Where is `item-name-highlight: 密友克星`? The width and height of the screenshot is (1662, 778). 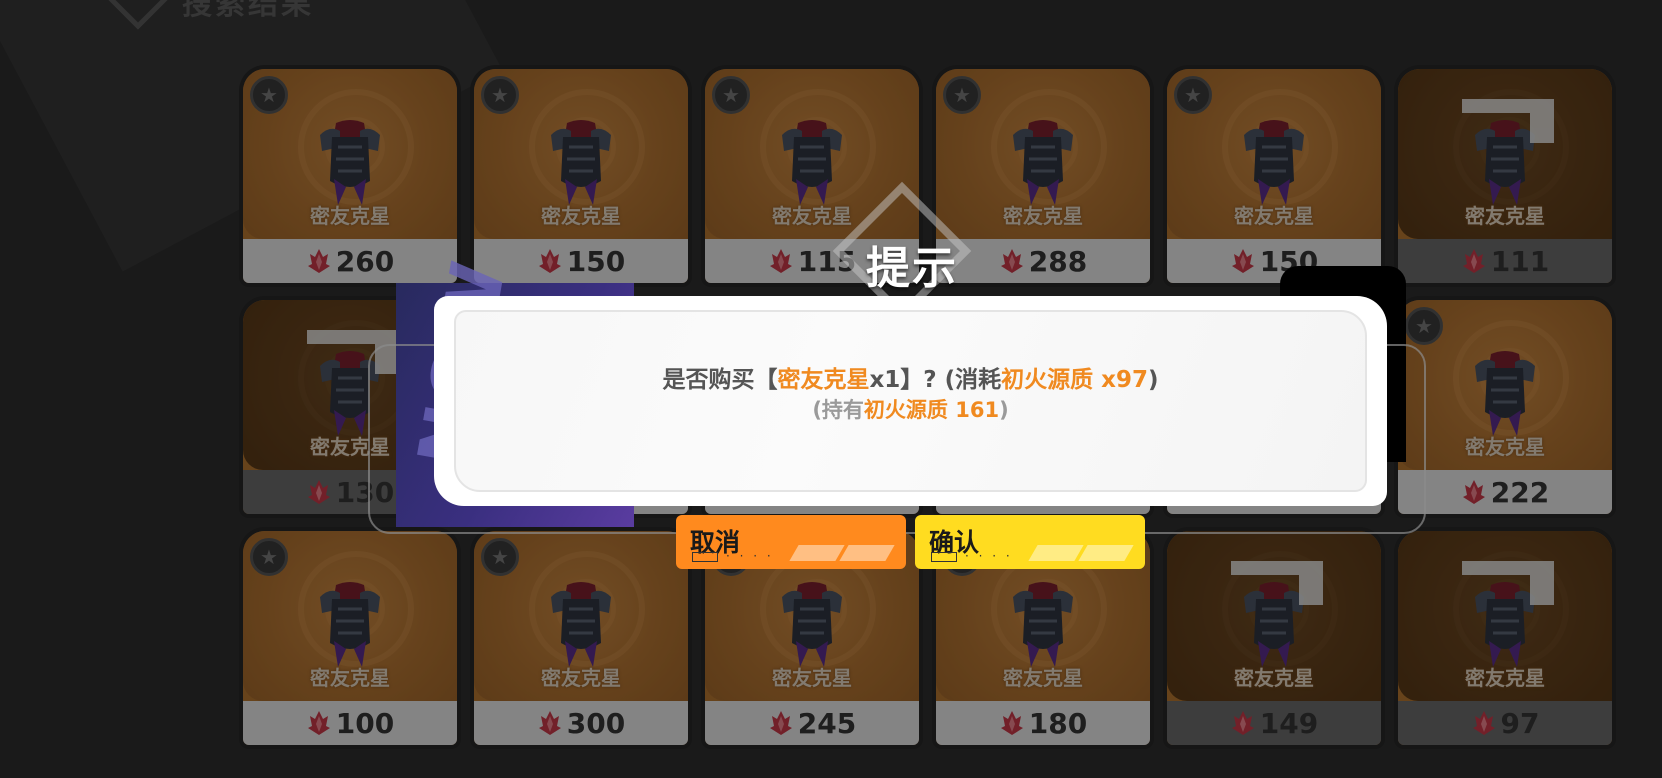 item-name-highlight: 密友克星 is located at coordinates (823, 380).